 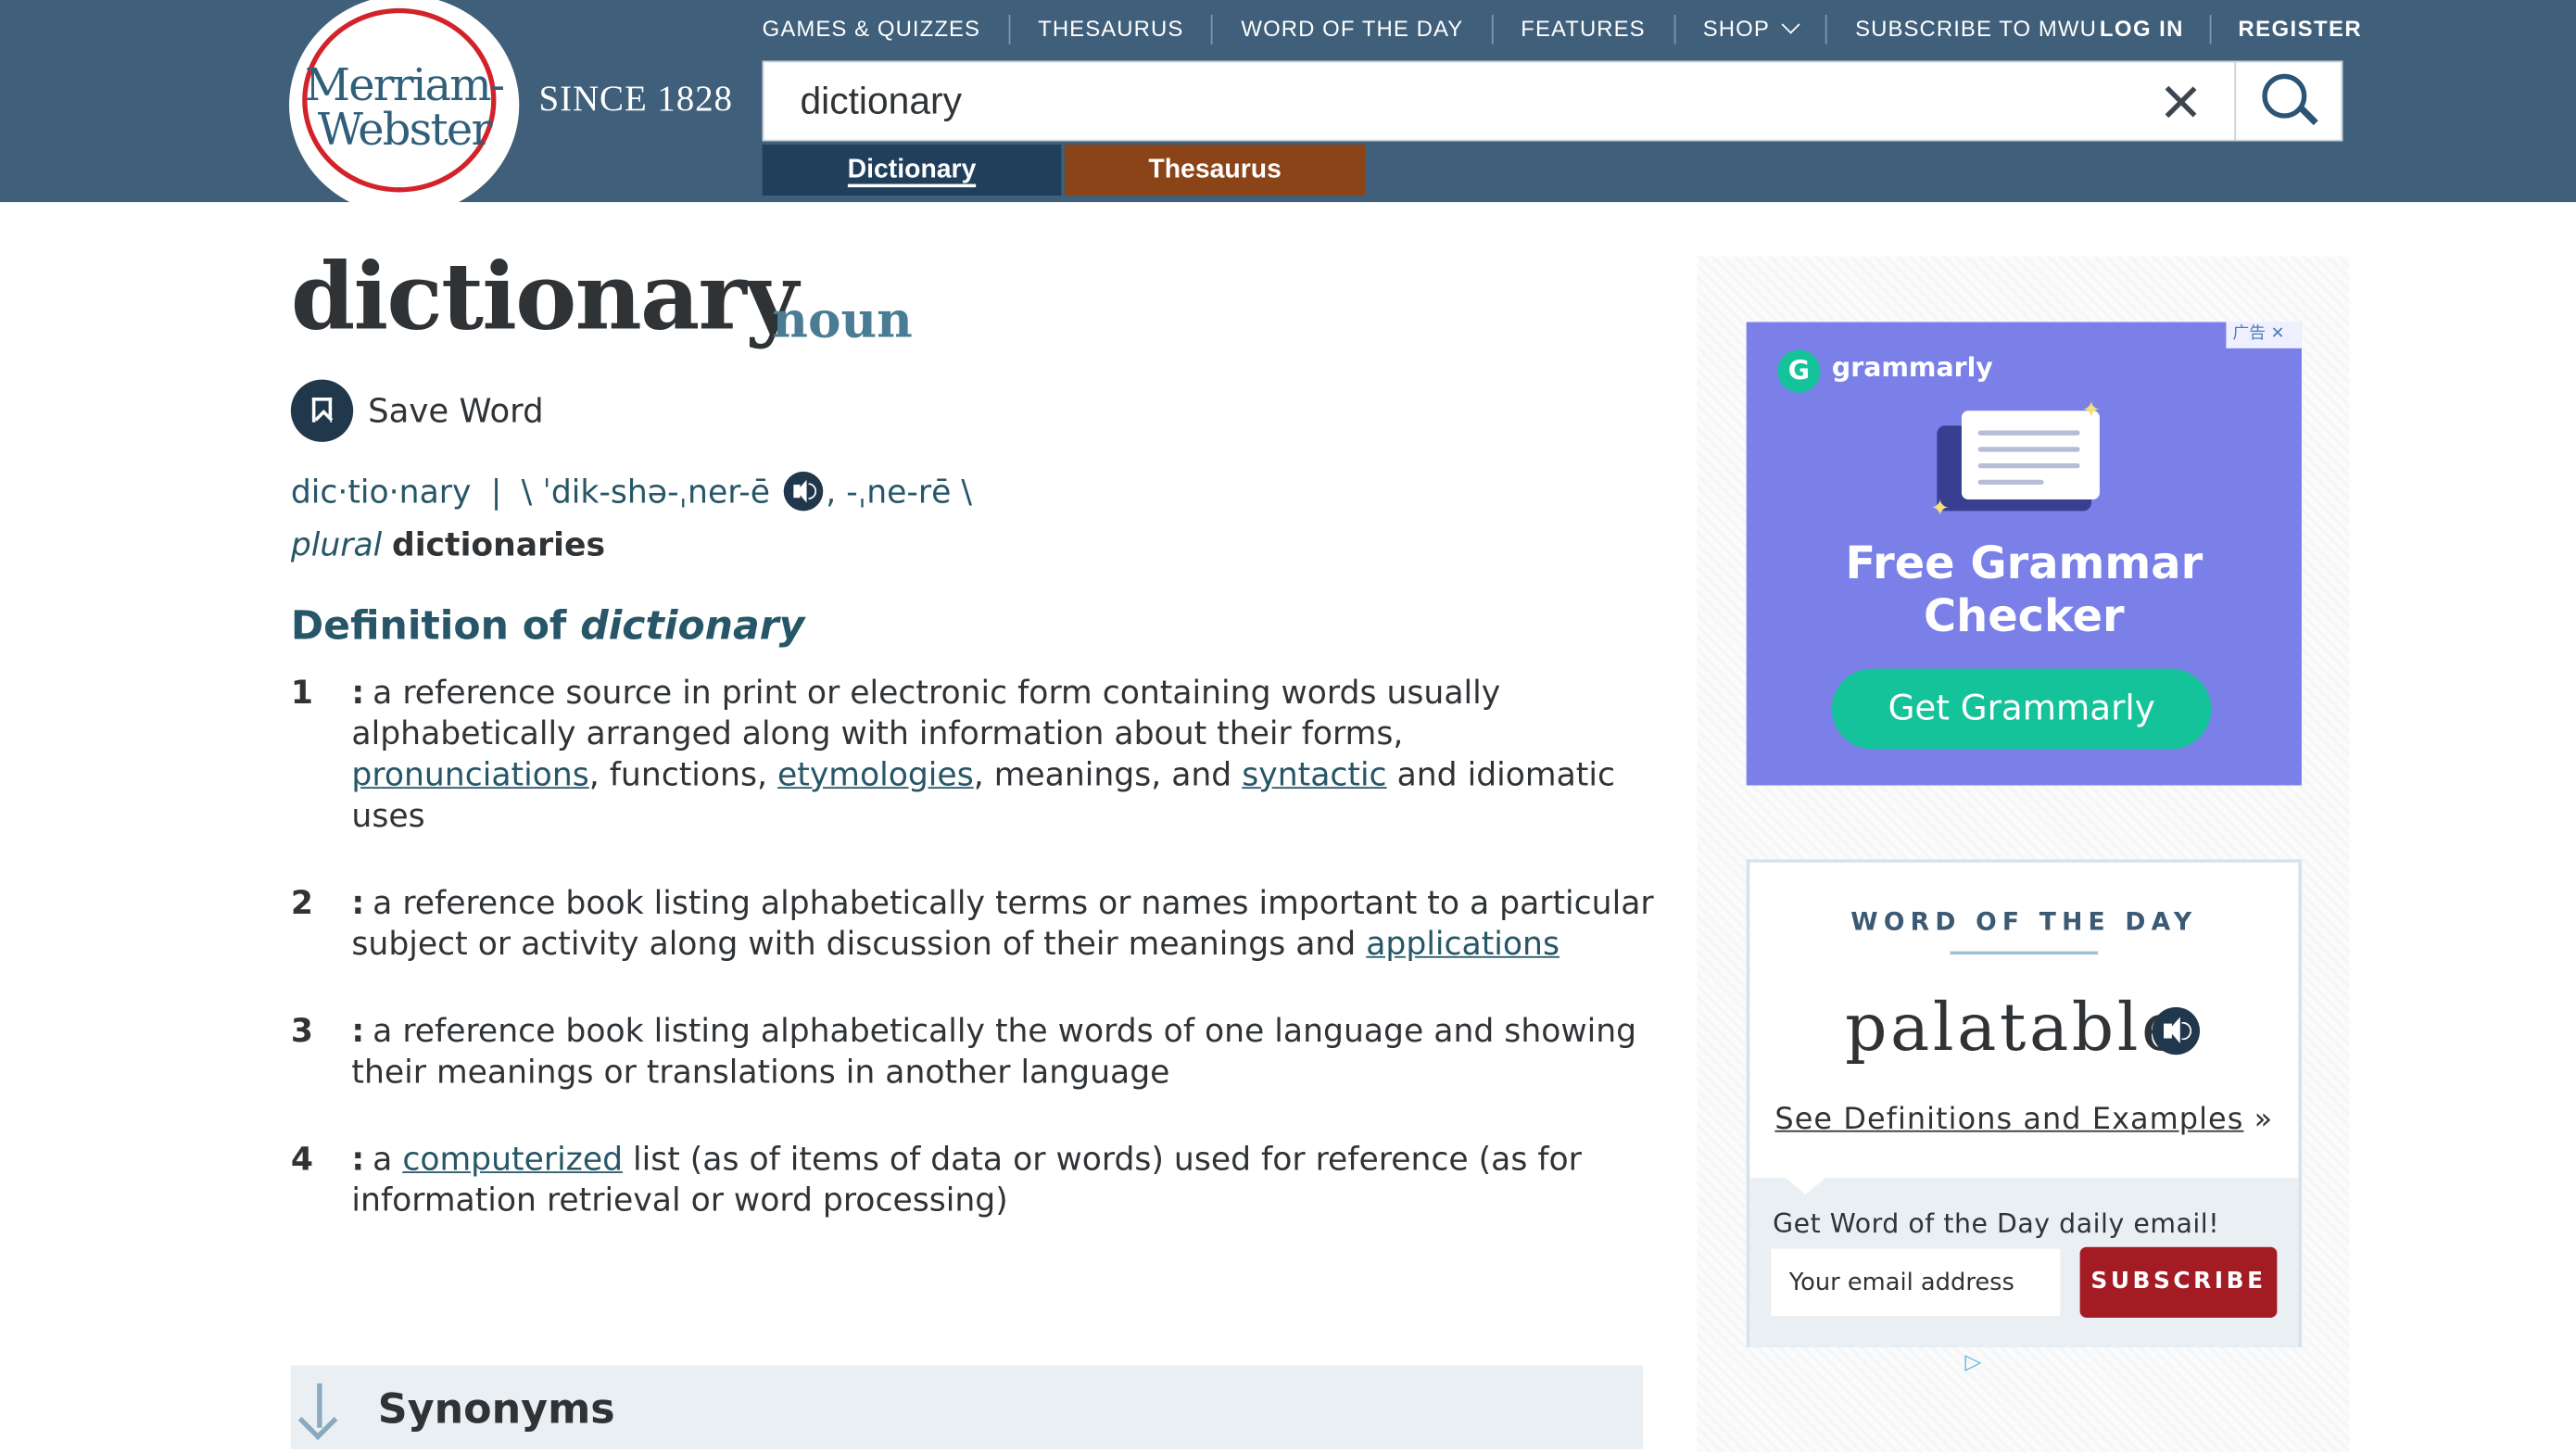 What do you see at coordinates (1463, 944) in the screenshot?
I see `link-applications: applications` at bounding box center [1463, 944].